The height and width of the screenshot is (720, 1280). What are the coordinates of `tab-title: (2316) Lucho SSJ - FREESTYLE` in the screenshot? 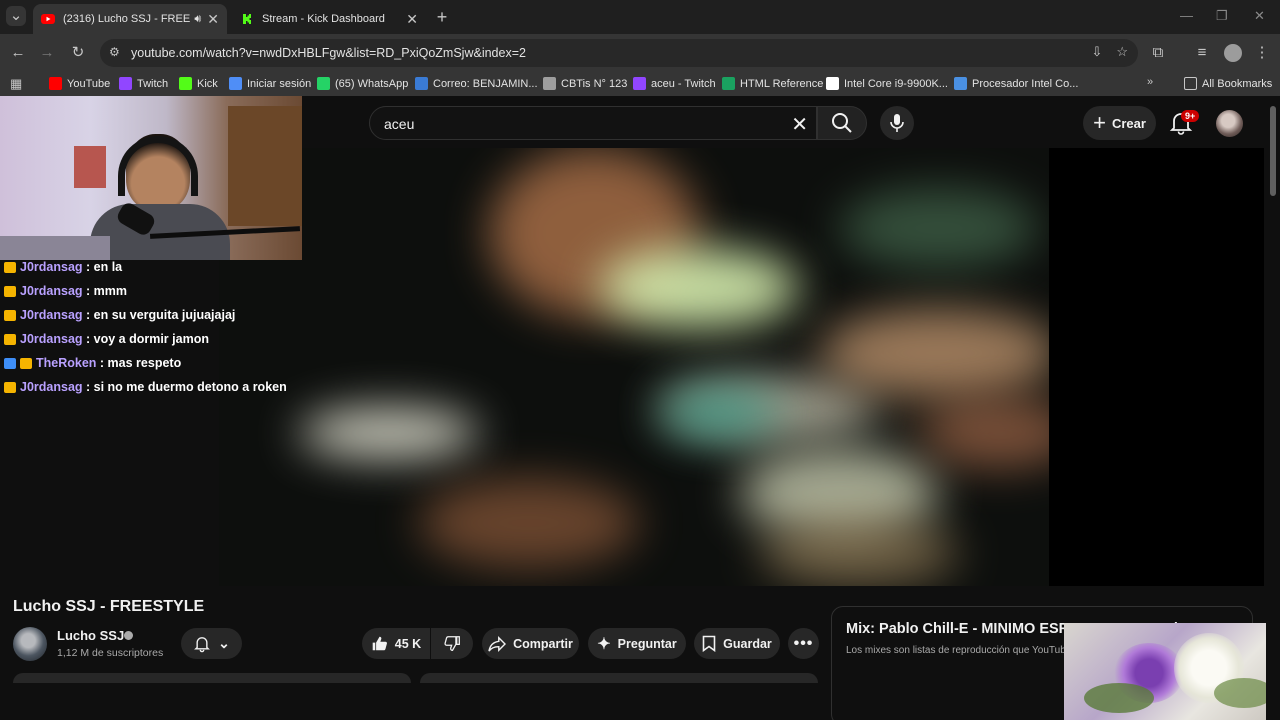 It's located at (127, 19).